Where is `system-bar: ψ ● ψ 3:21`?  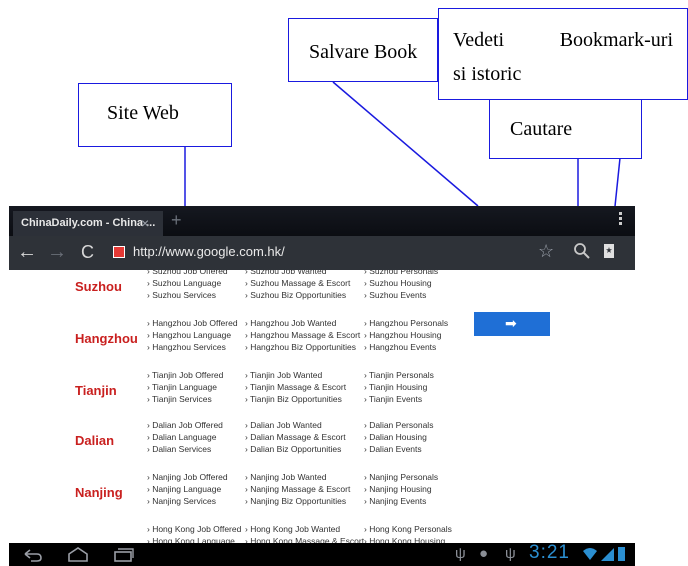
system-bar: ψ ● ψ 3:21 is located at coordinates (322, 554).